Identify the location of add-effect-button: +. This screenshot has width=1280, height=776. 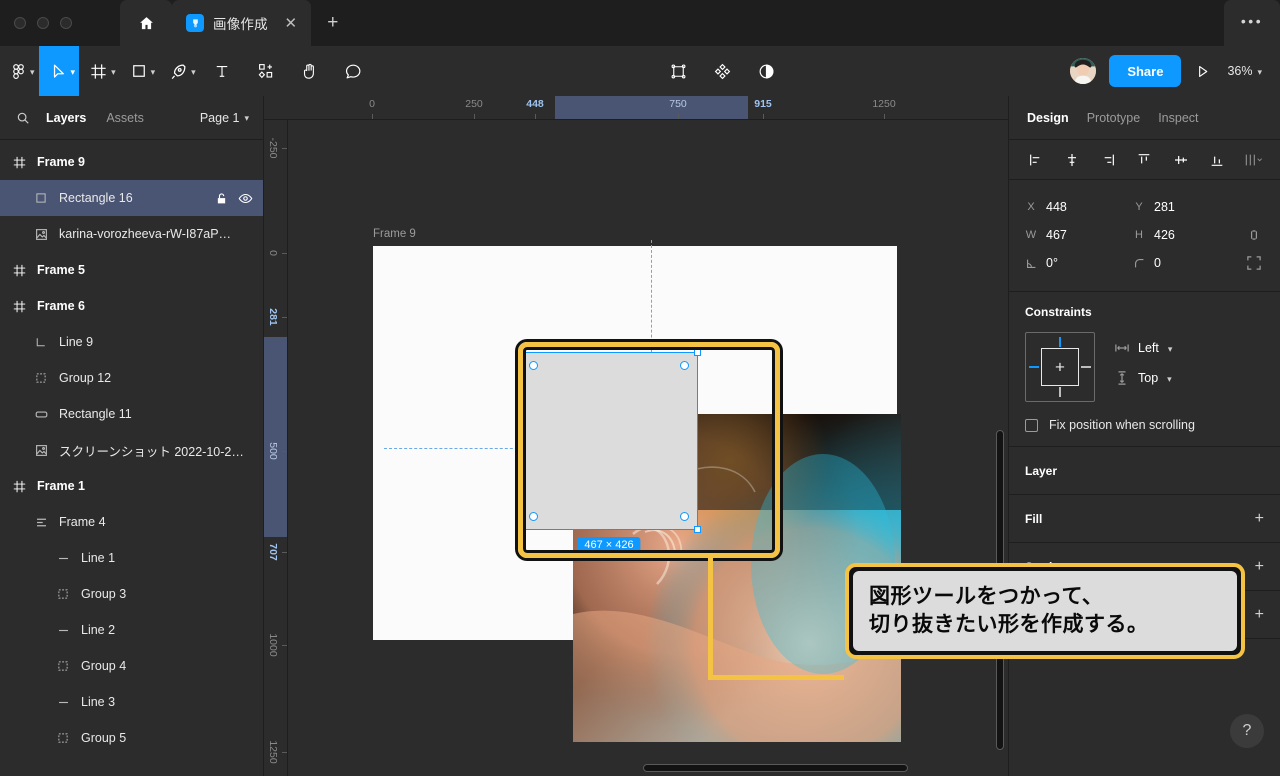
(1259, 615).